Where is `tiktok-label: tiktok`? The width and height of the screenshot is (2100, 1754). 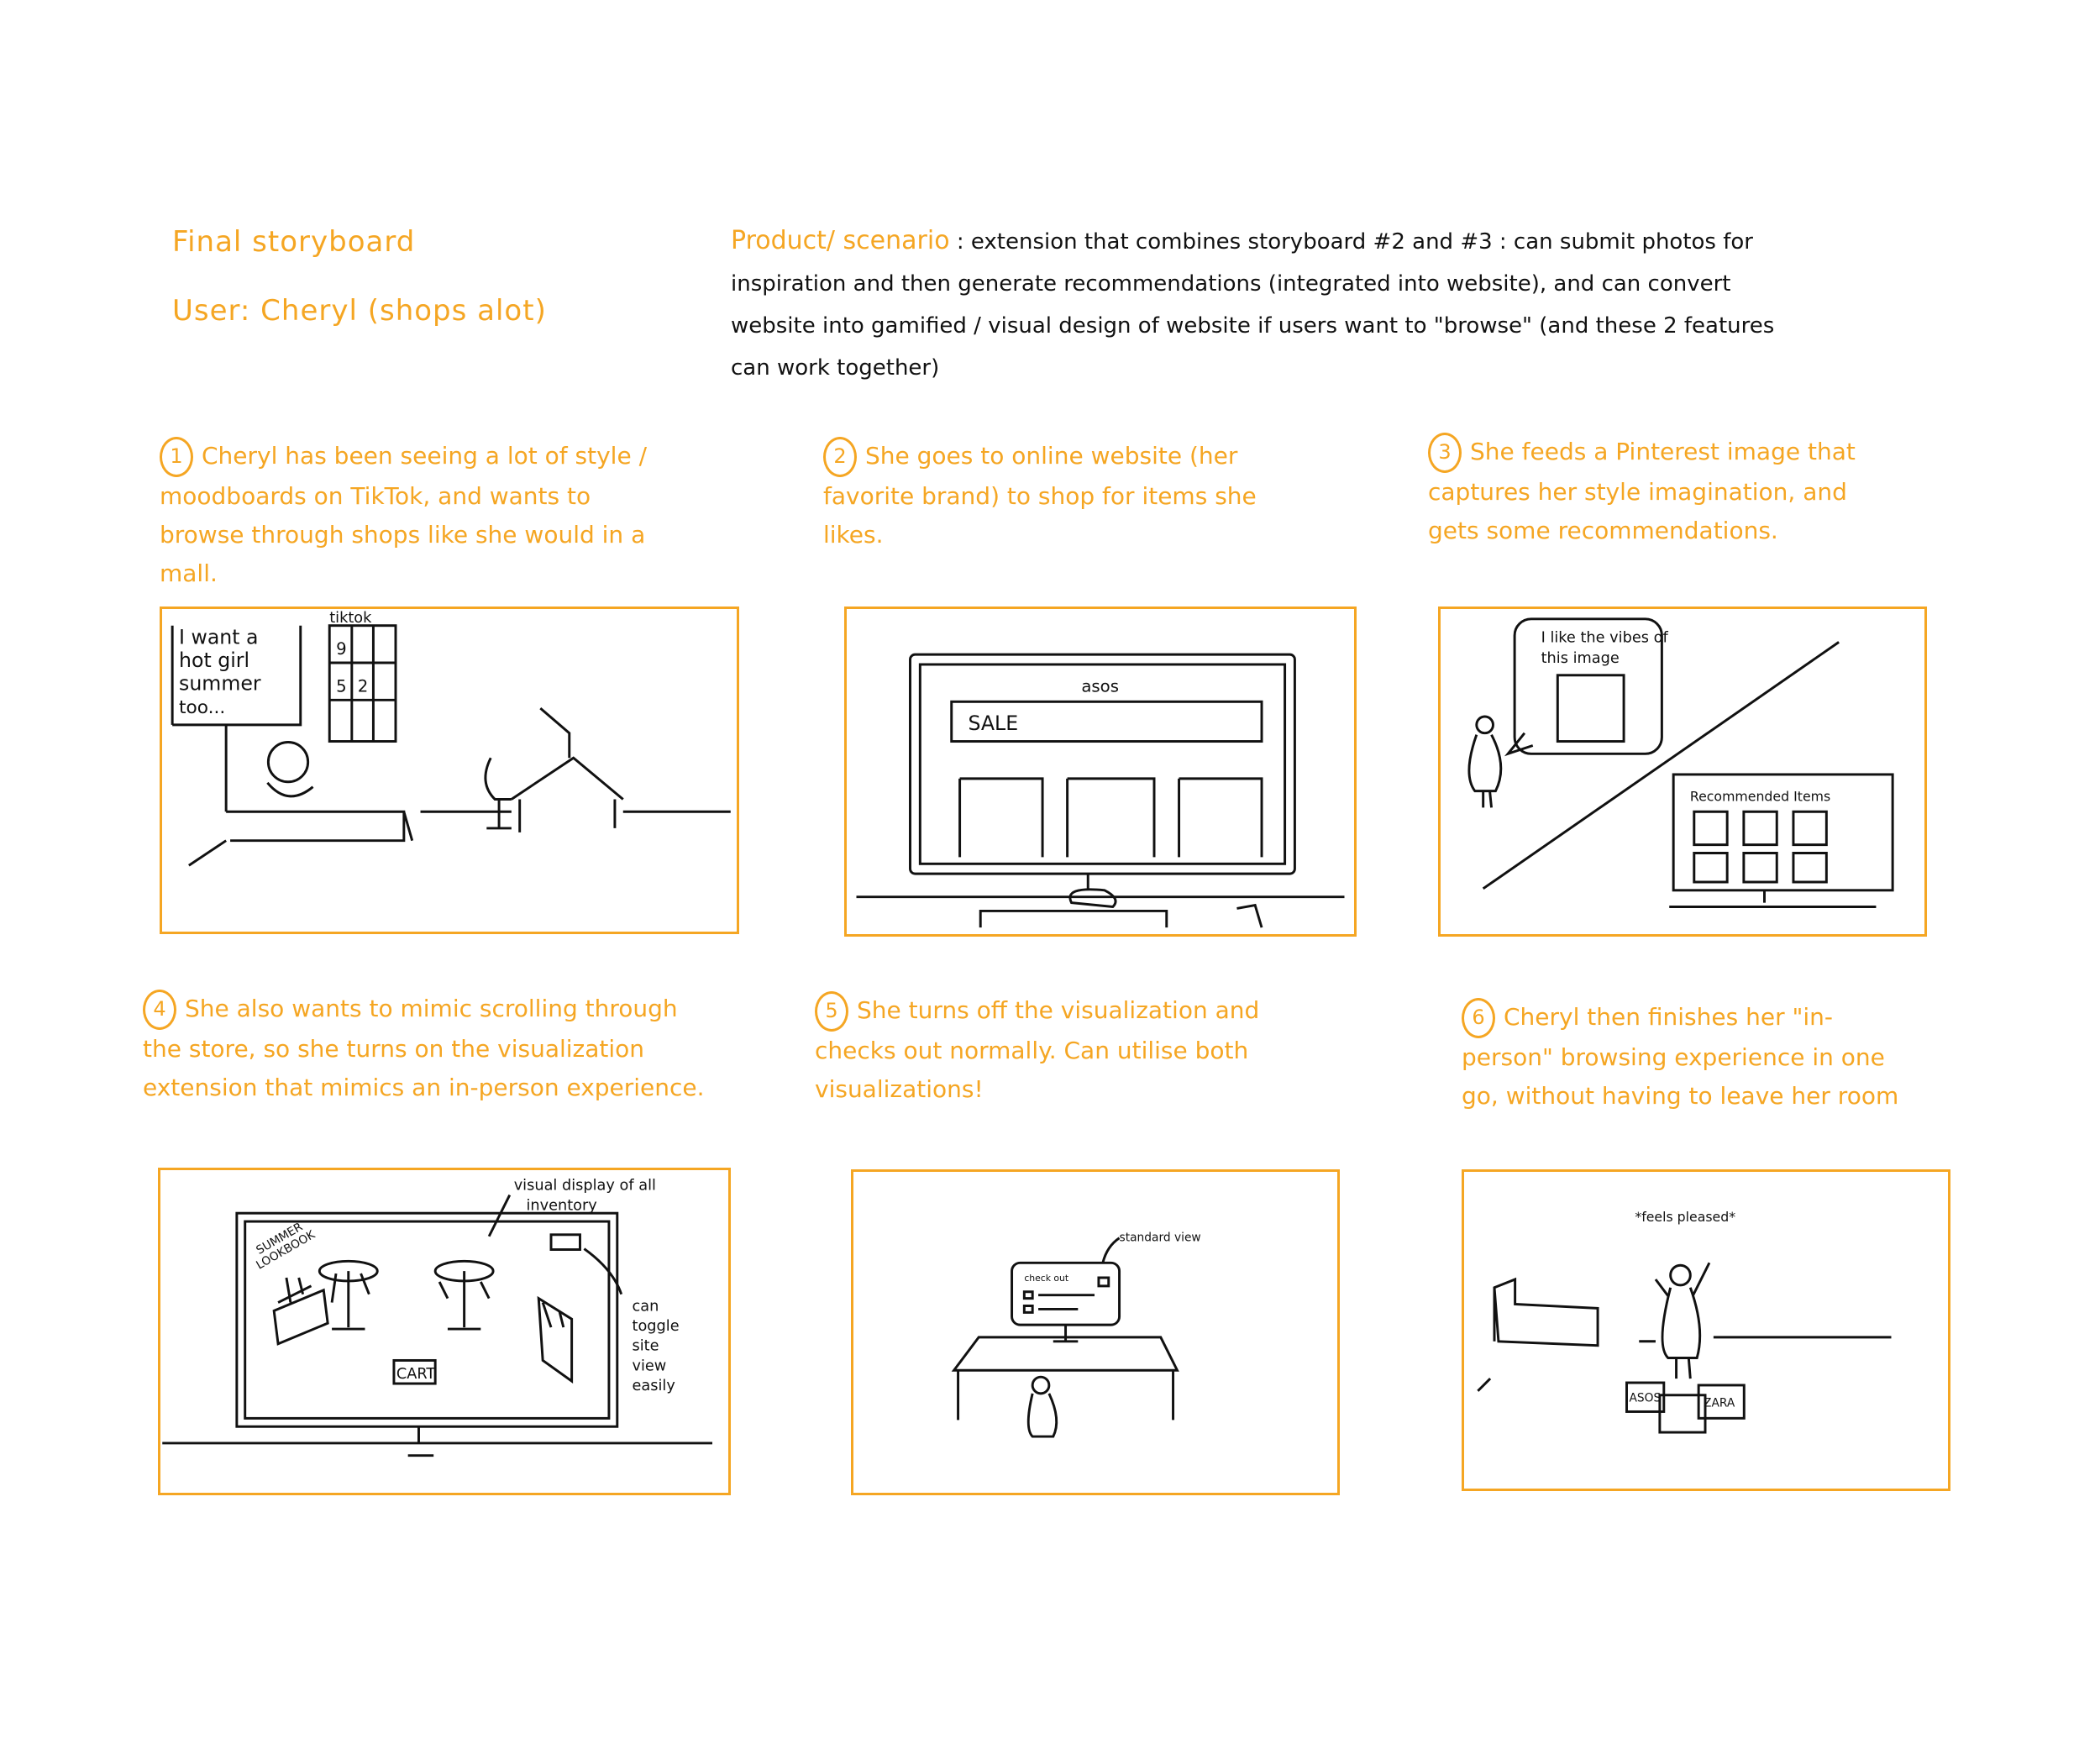 tiktok-label: tiktok is located at coordinates (350, 618).